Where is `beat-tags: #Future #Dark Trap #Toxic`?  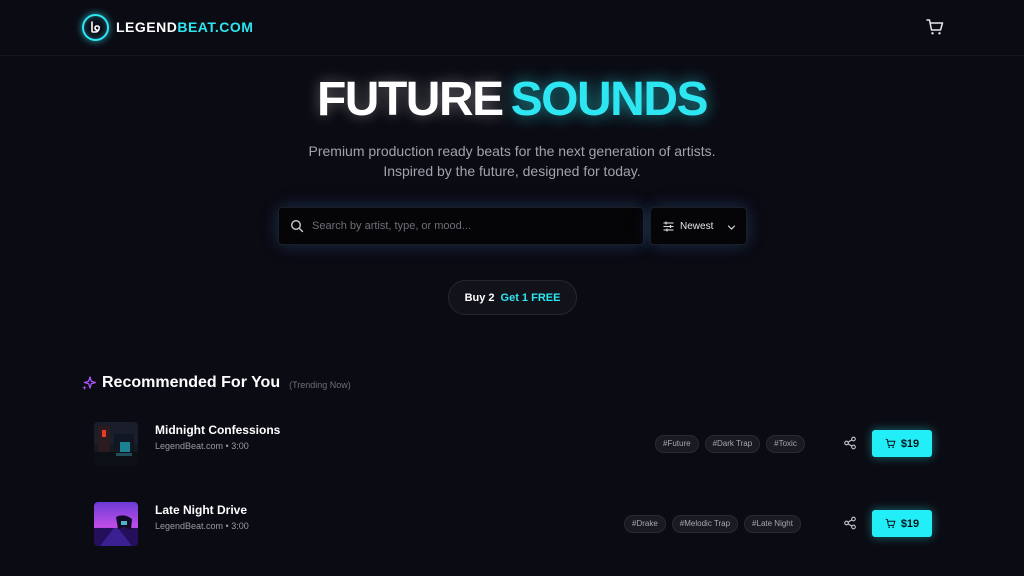
beat-tags: #Future #Dark Trap #Toxic is located at coordinates (730, 444).